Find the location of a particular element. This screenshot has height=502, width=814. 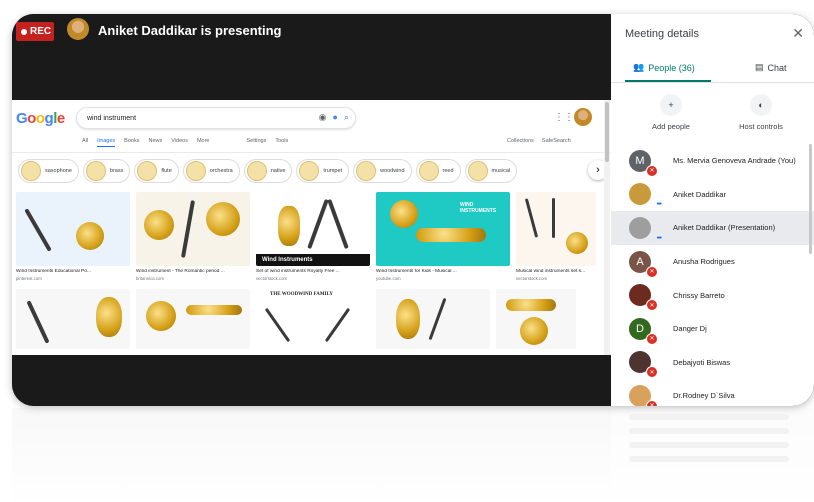

tab-chat: ▤ Chat is located at coordinates (771, 67).